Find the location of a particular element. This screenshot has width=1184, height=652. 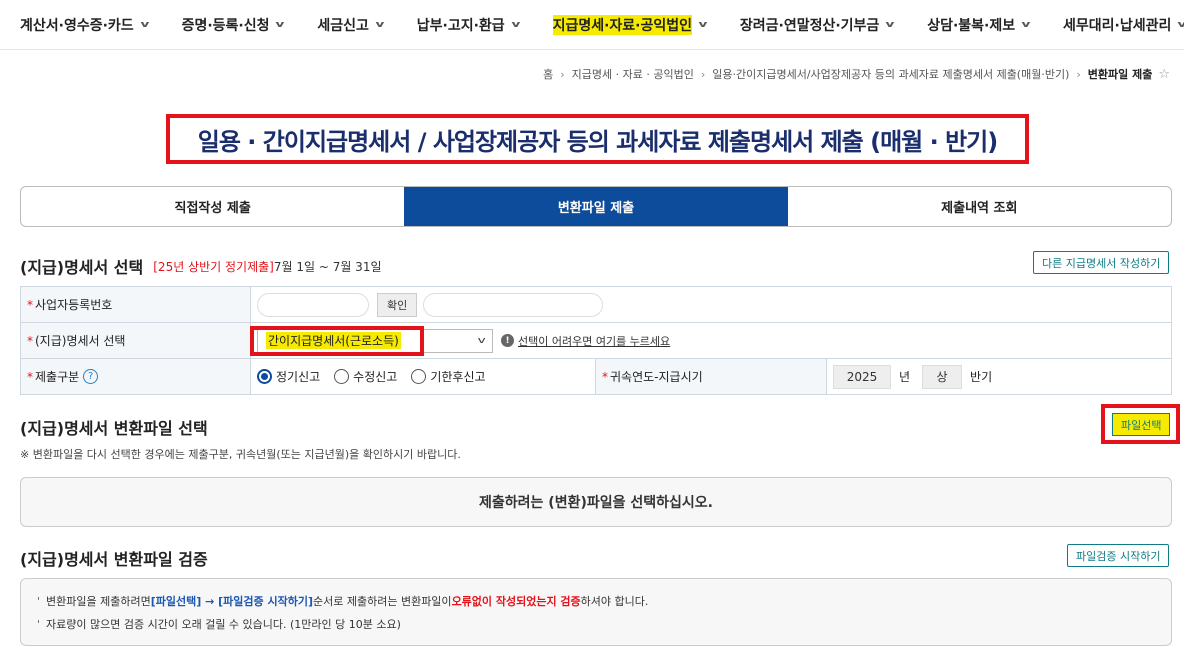

biz-name-field is located at coordinates (513, 304).